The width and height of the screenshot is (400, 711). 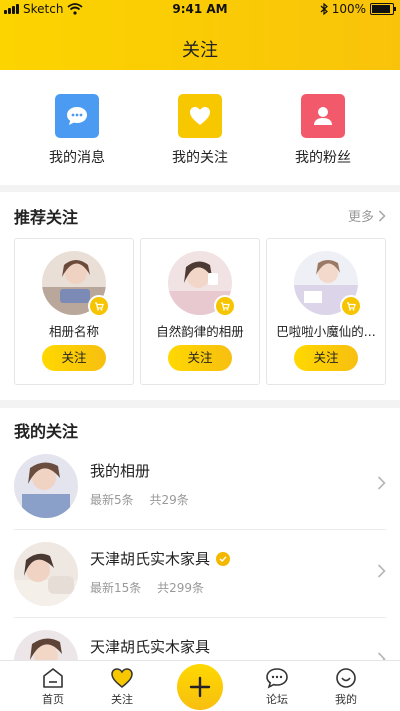 I want to click on more-link: 更多, so click(x=367, y=215).